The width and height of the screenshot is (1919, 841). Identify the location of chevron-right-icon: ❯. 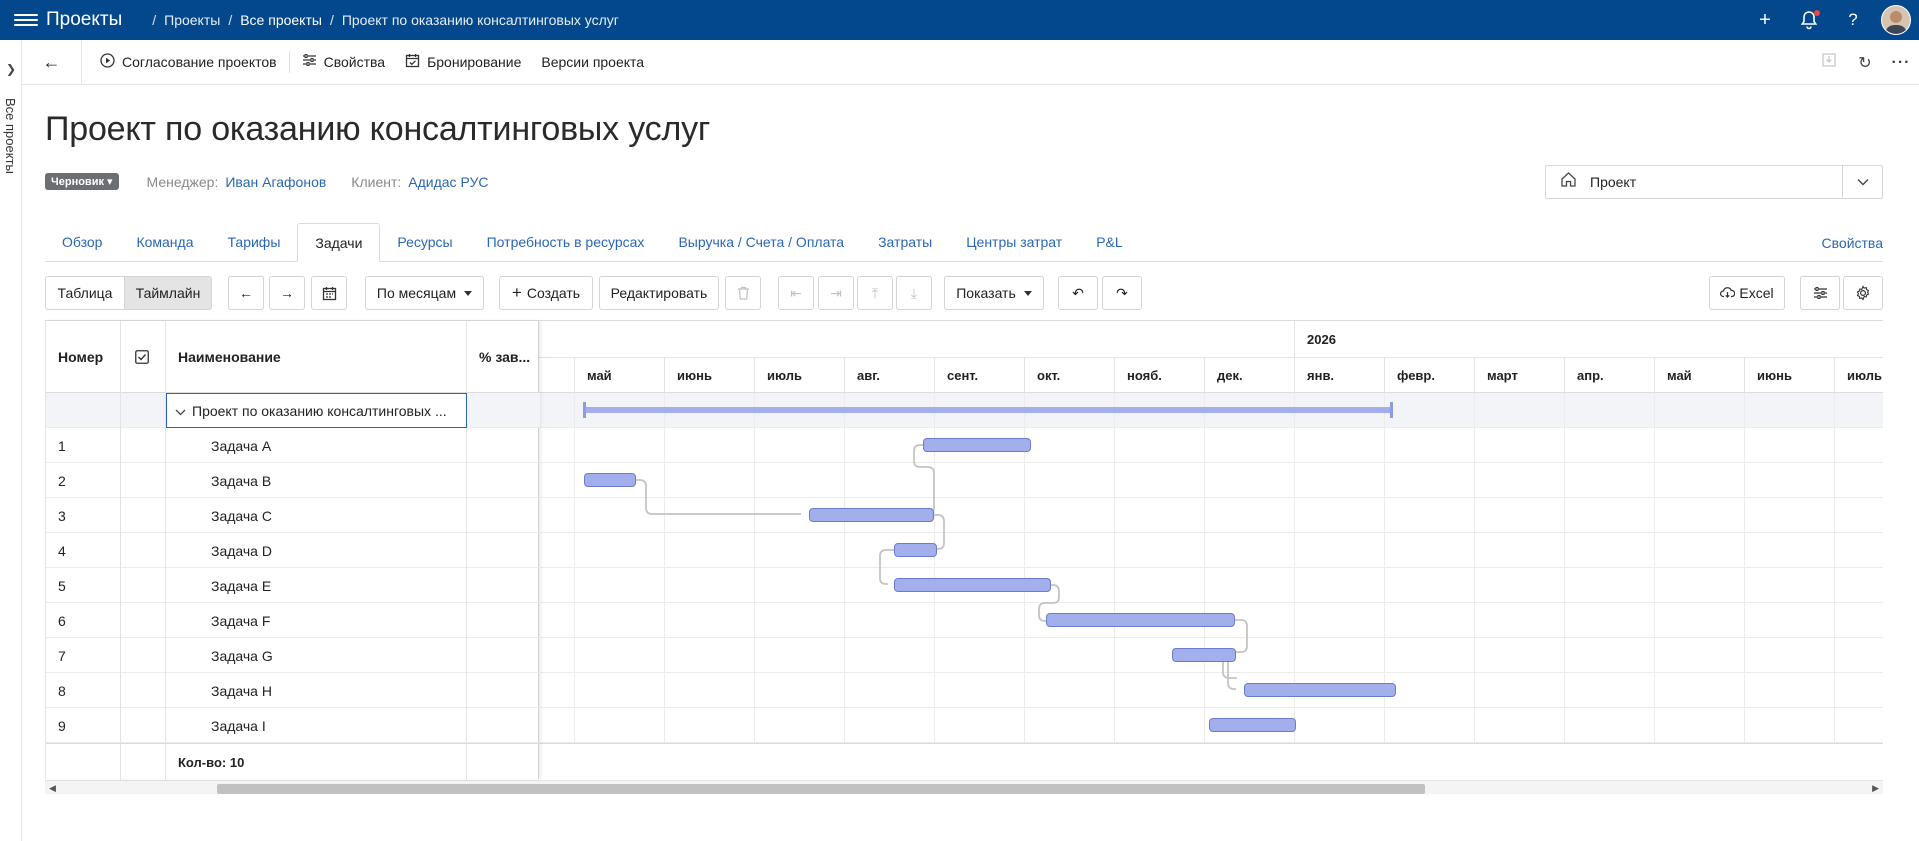
(11, 69).